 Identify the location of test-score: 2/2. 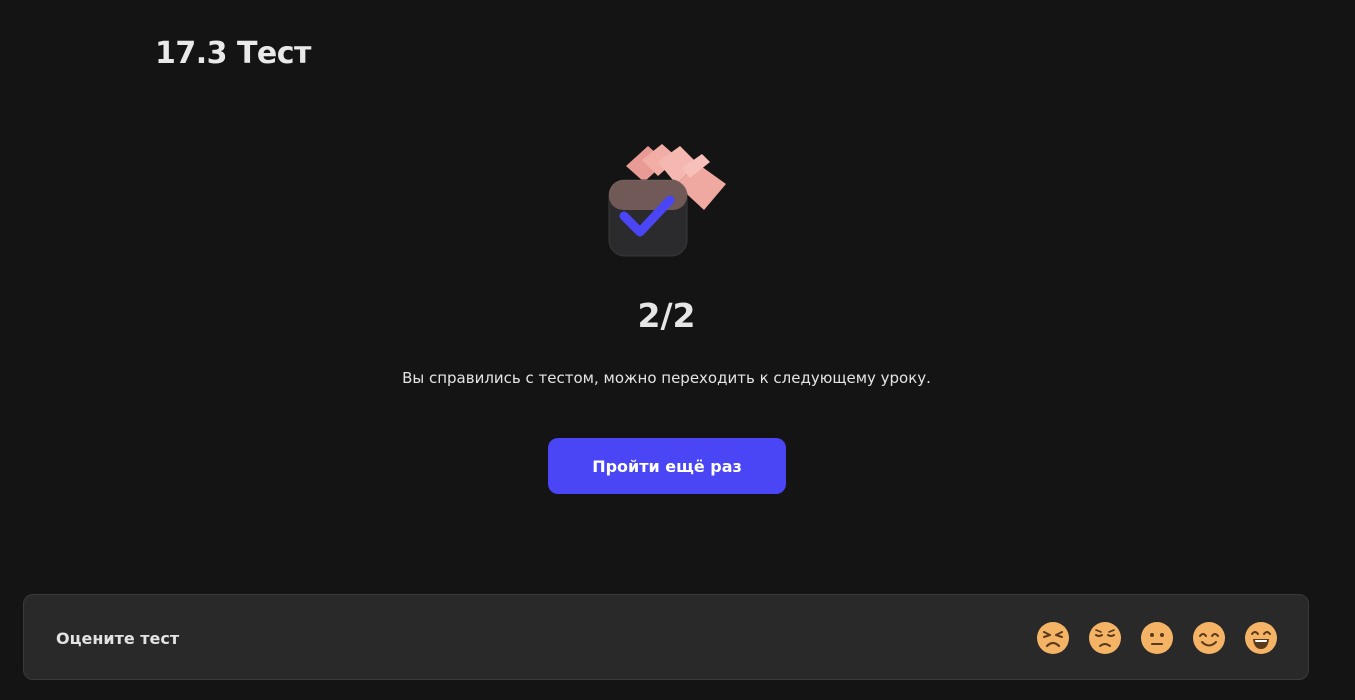
(666, 315).